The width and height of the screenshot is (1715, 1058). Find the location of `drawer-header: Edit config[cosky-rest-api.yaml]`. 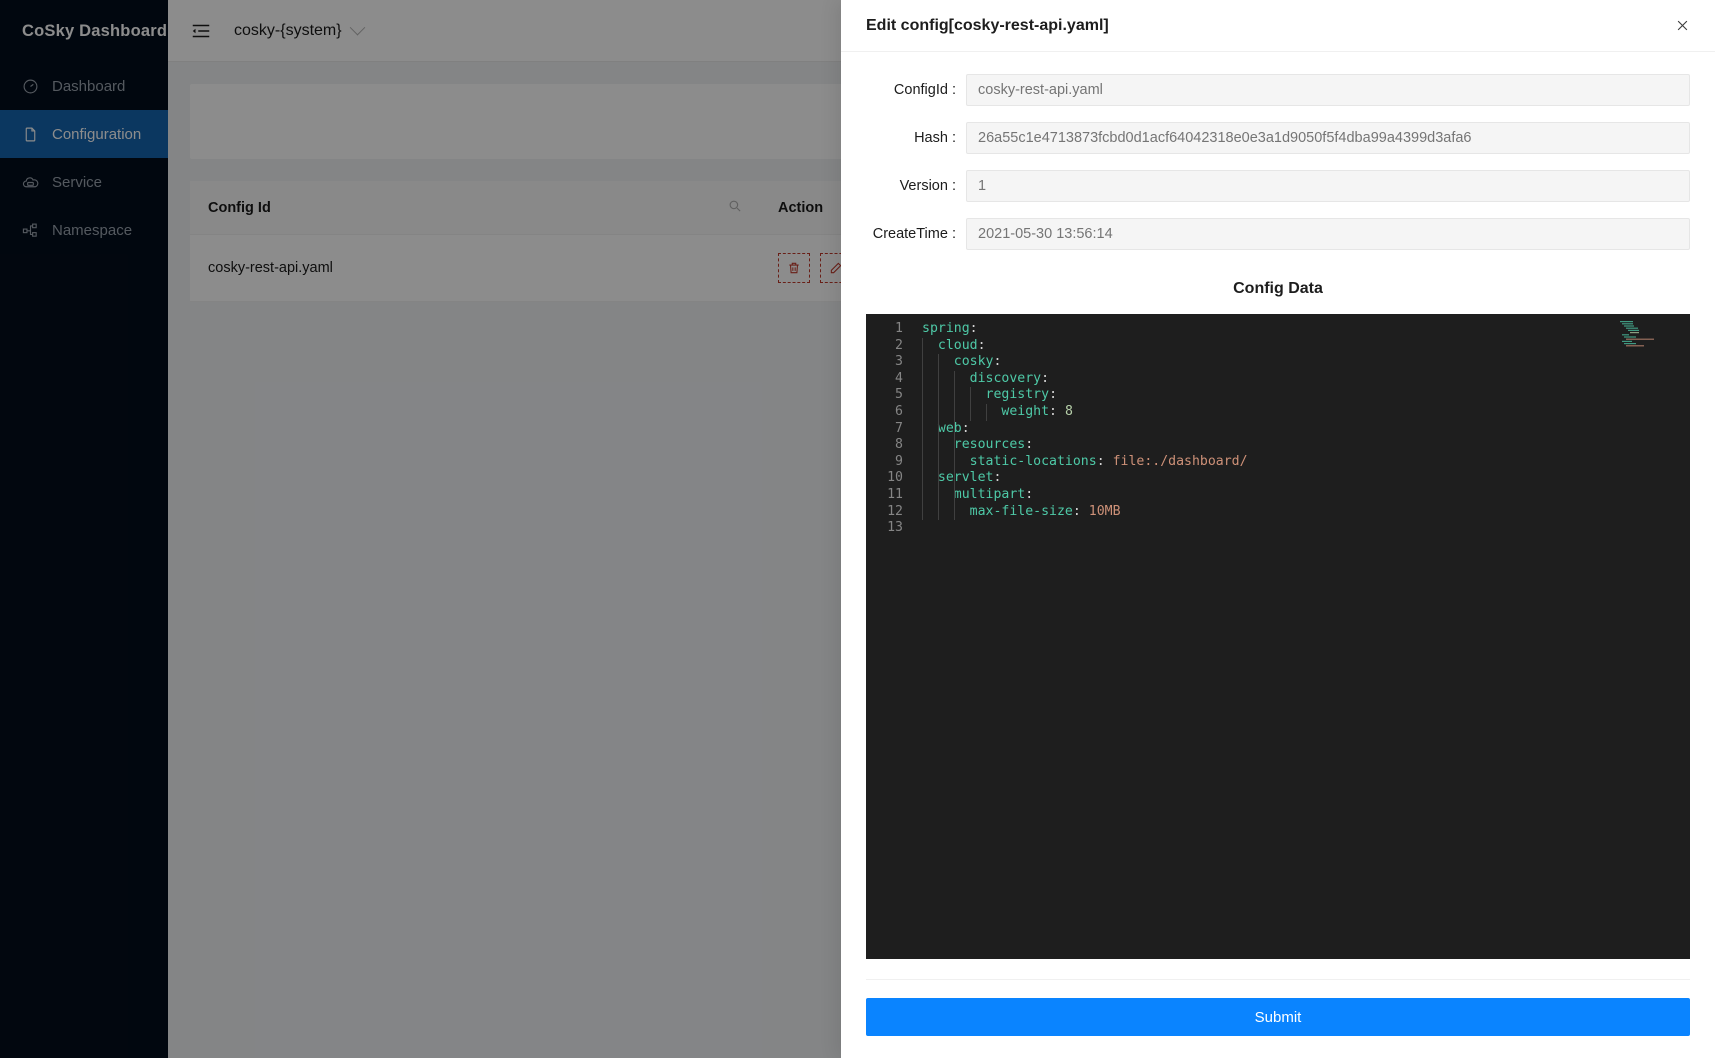

drawer-header: Edit config[cosky-rest-api.yaml] is located at coordinates (1278, 26).